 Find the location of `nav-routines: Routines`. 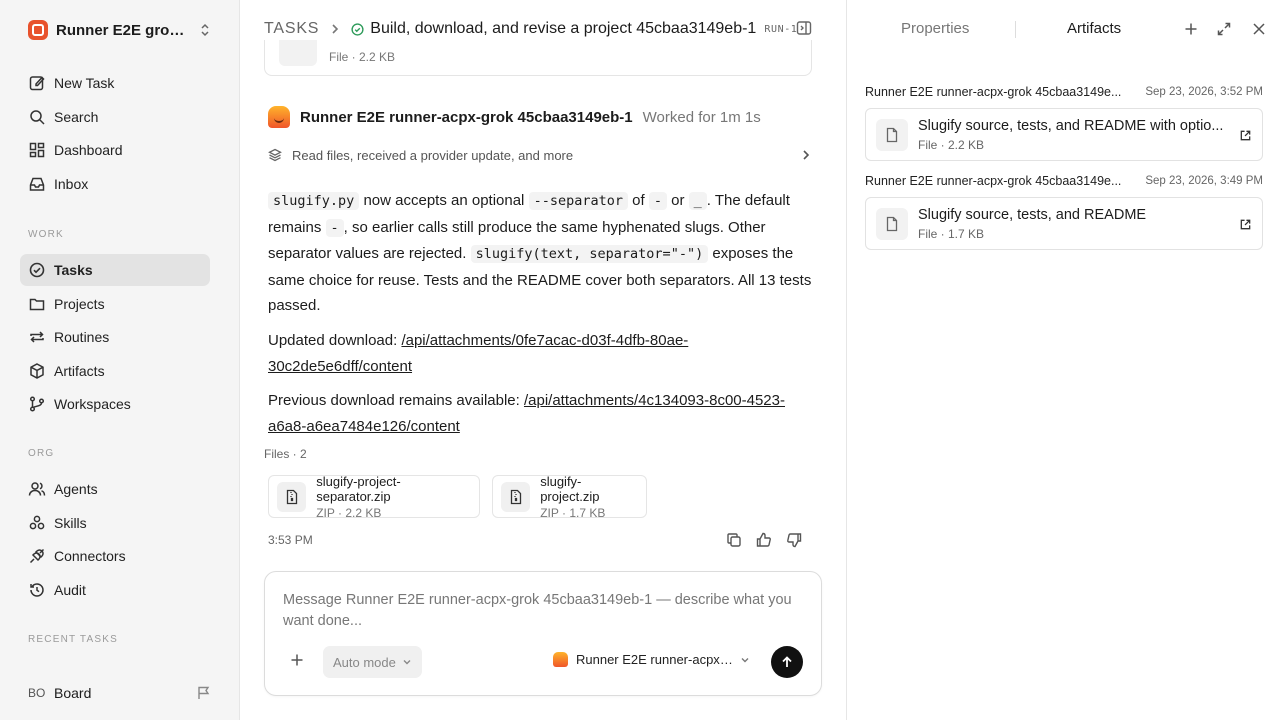

nav-routines: Routines is located at coordinates (115, 337).